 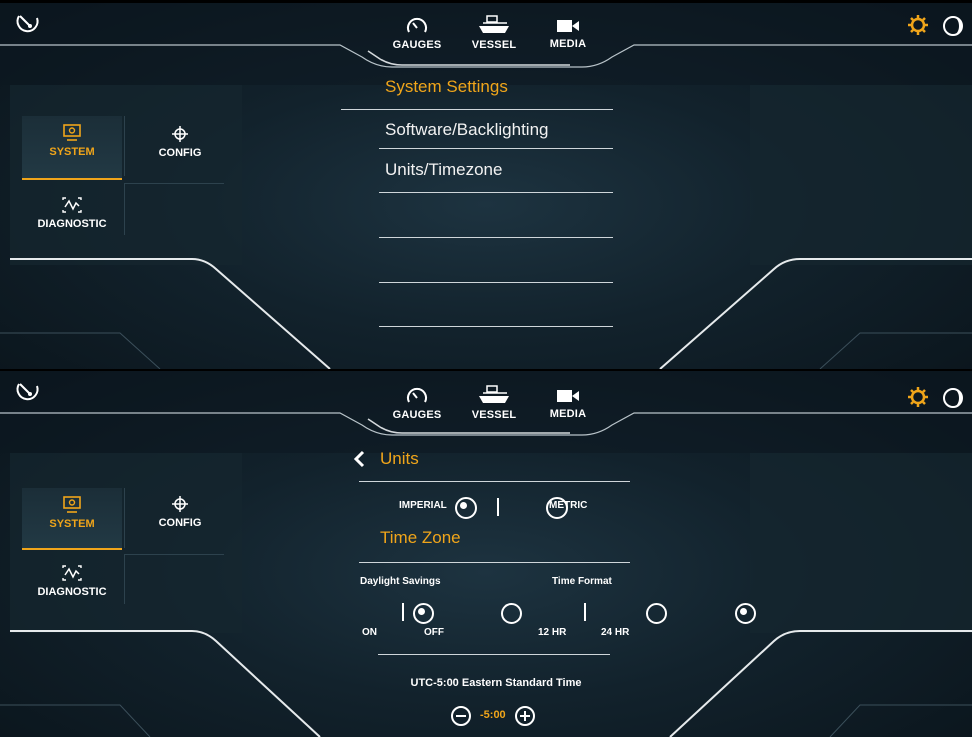 I want to click on chevron-left-icon, so click(x=359, y=459).